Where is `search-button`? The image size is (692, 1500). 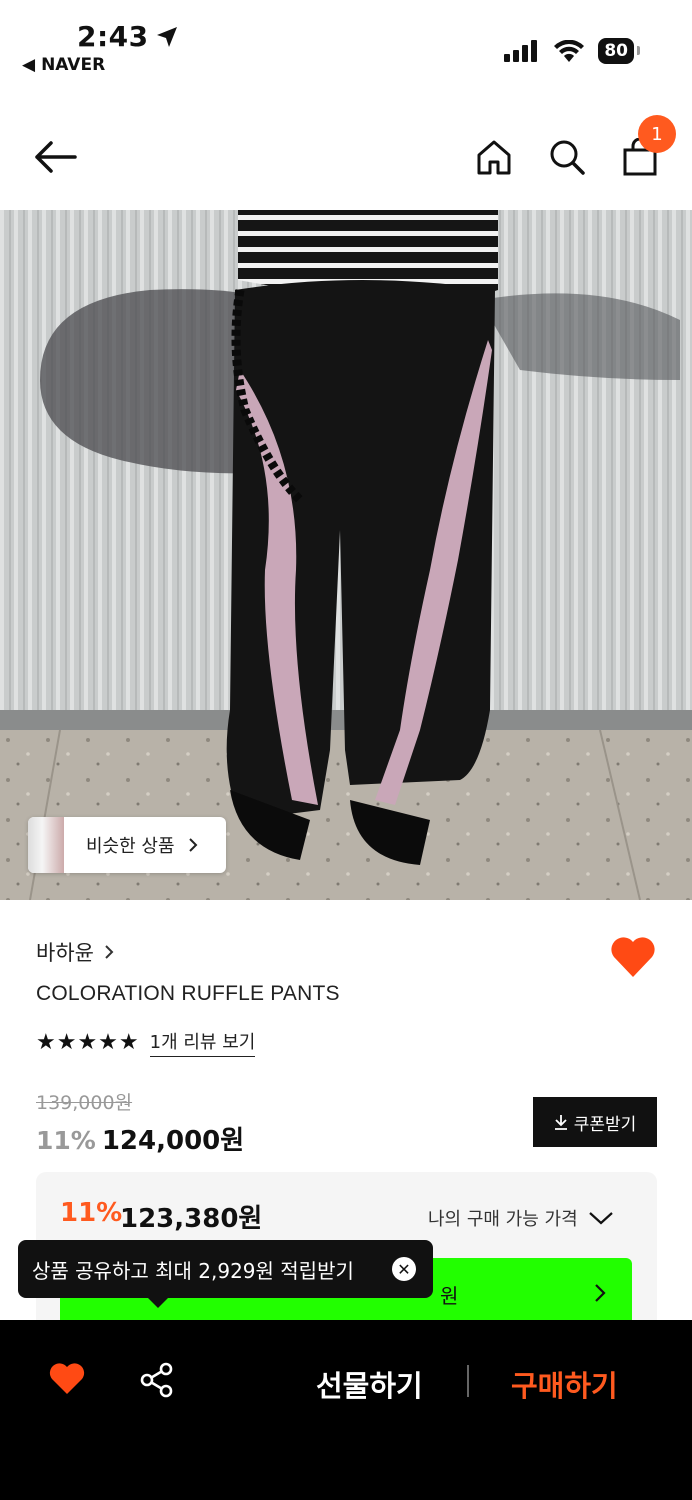
search-button is located at coordinates (567, 157).